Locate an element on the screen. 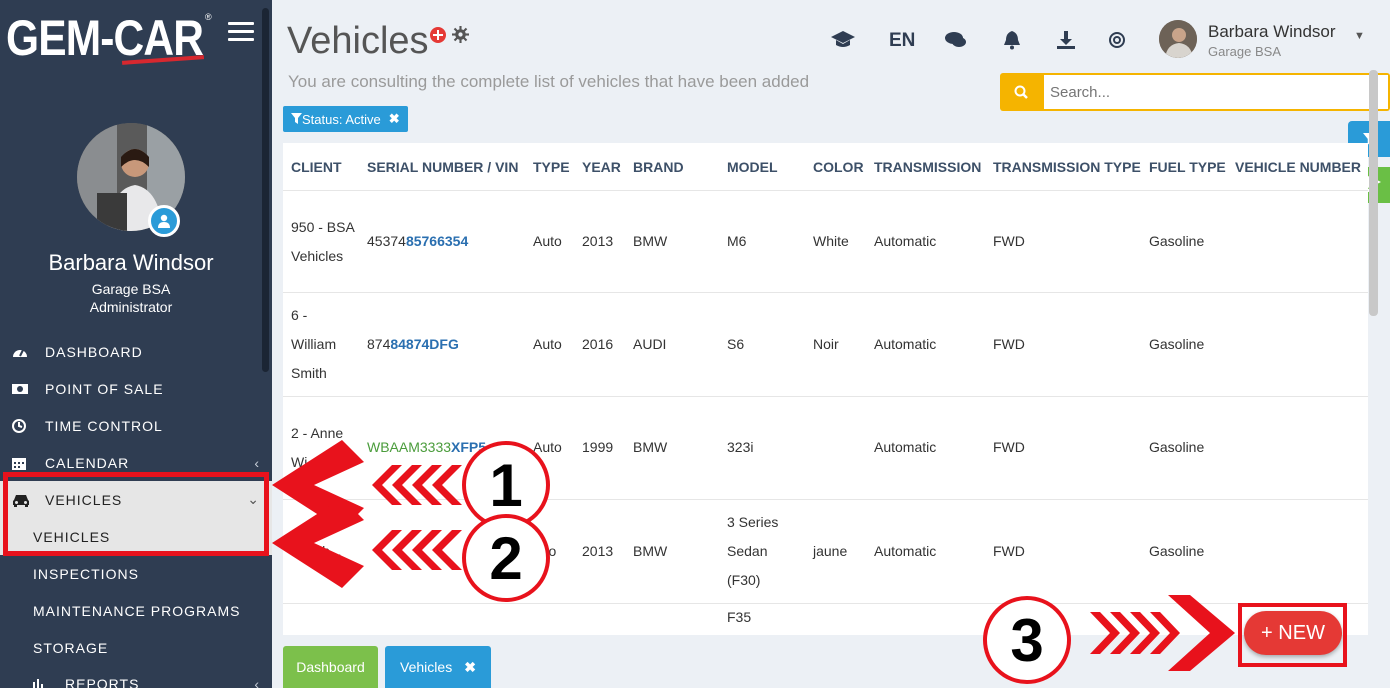 This screenshot has height=688, width=1390. annotation-step-3: 3 is located at coordinates (1027, 640).